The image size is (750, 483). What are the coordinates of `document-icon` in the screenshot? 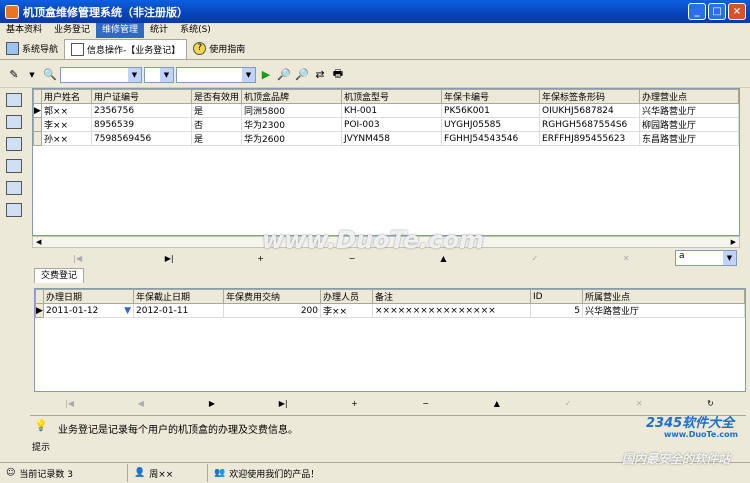 It's located at (14, 166).